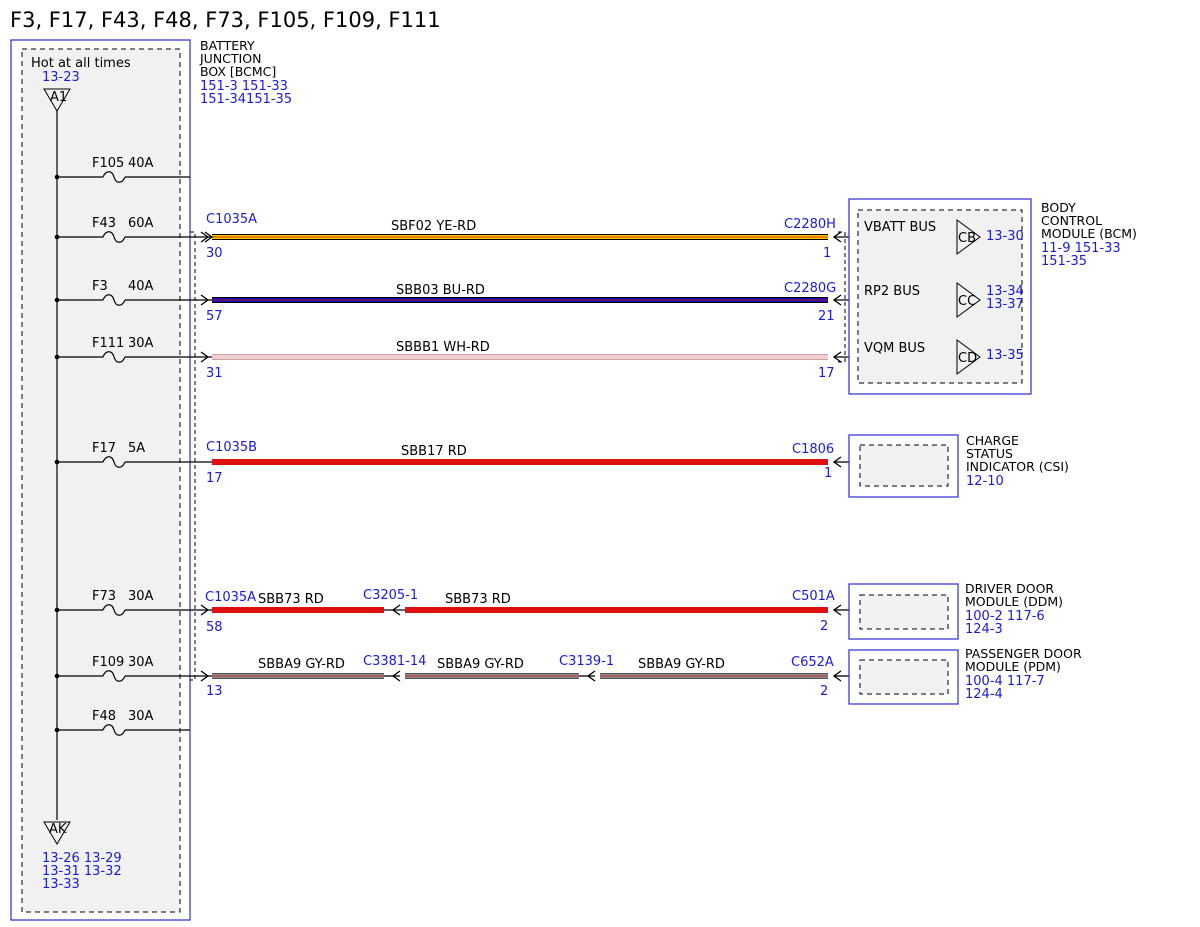 Image resolution: width=1200 pixels, height=927 pixels. I want to click on wire-label-sbb03: SBB03 BU-RD, so click(440, 290).